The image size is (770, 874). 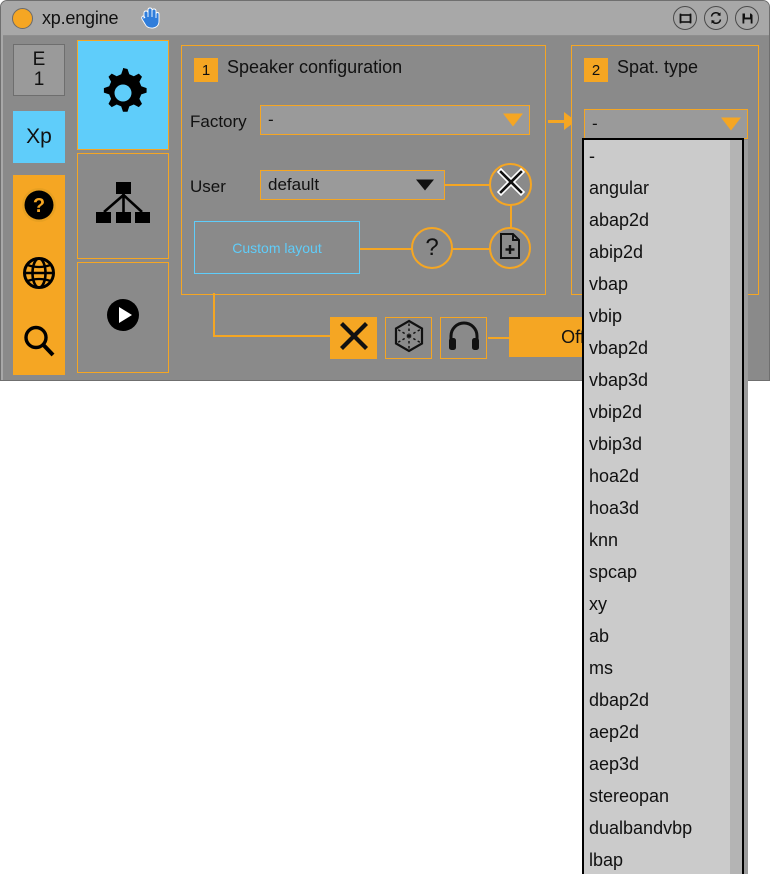 I want to click on menu-item: vbip, so click(x=663, y=316).